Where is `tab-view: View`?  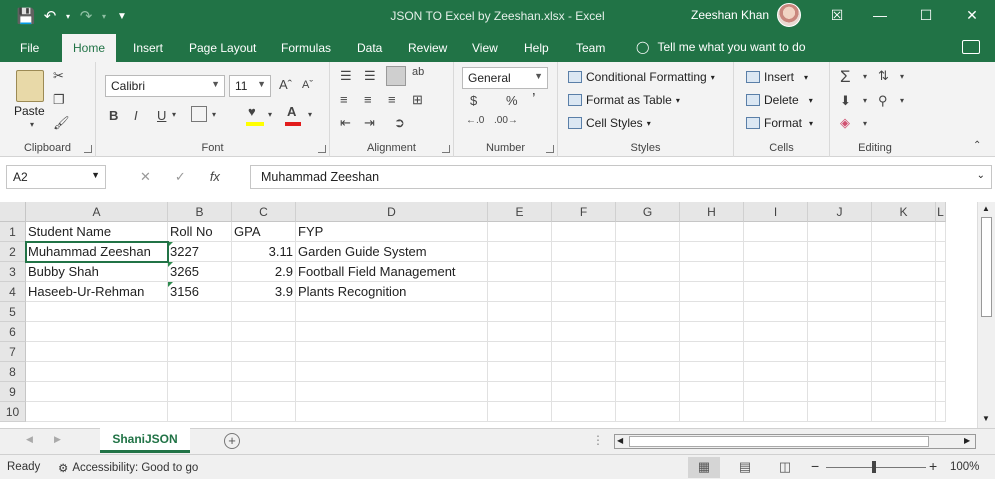
tab-view: View is located at coordinates (485, 48).